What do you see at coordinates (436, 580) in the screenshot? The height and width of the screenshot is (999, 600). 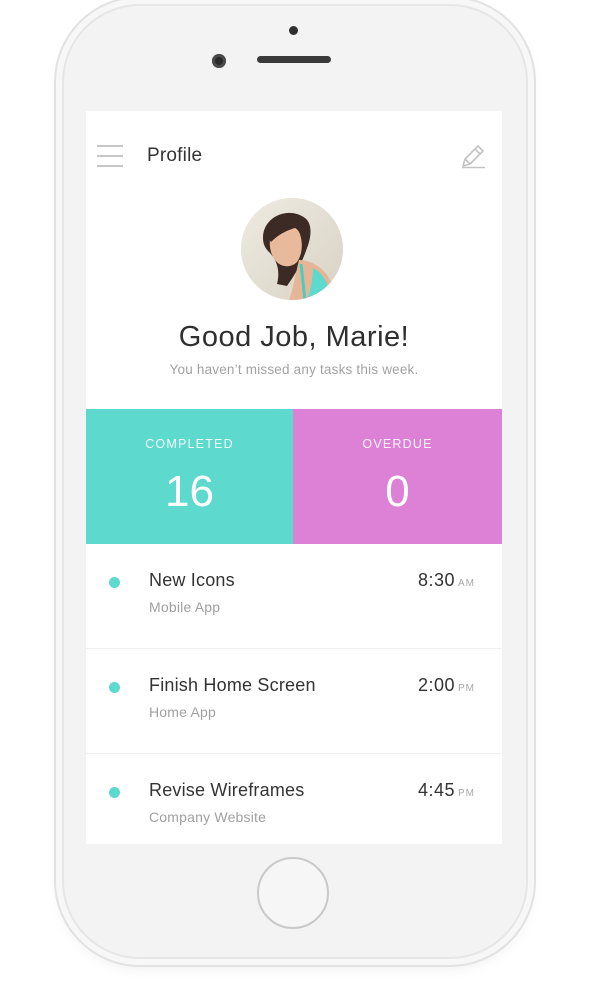 I see `task-time-value: 8:30` at bounding box center [436, 580].